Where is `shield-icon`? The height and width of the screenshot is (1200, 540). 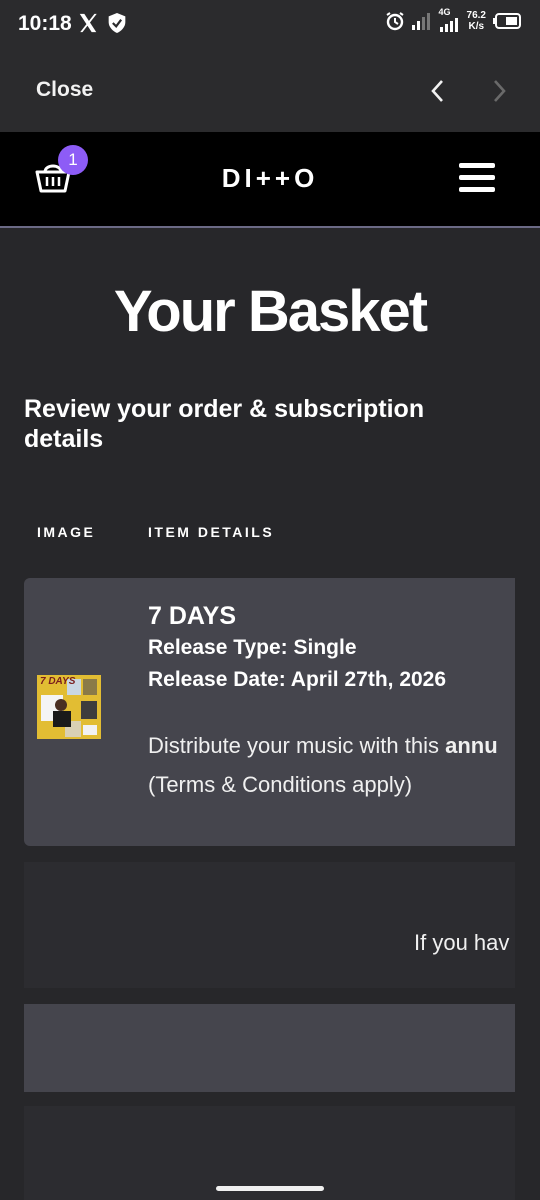 shield-icon is located at coordinates (117, 23).